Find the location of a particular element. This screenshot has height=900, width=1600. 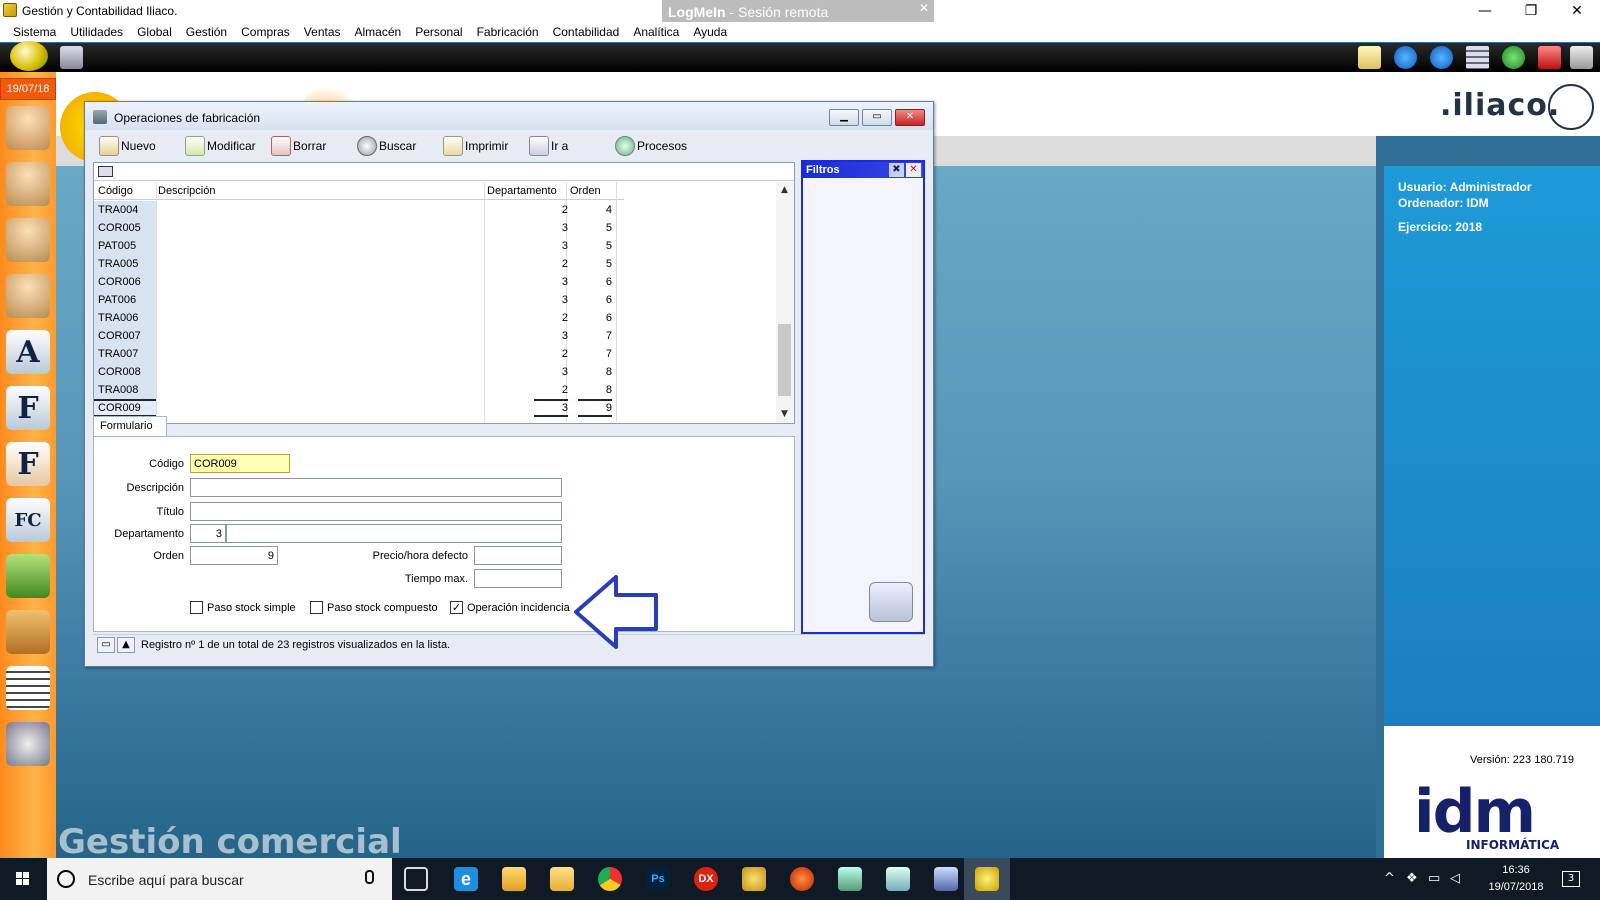

network-tool-icon is located at coordinates (850, 879).